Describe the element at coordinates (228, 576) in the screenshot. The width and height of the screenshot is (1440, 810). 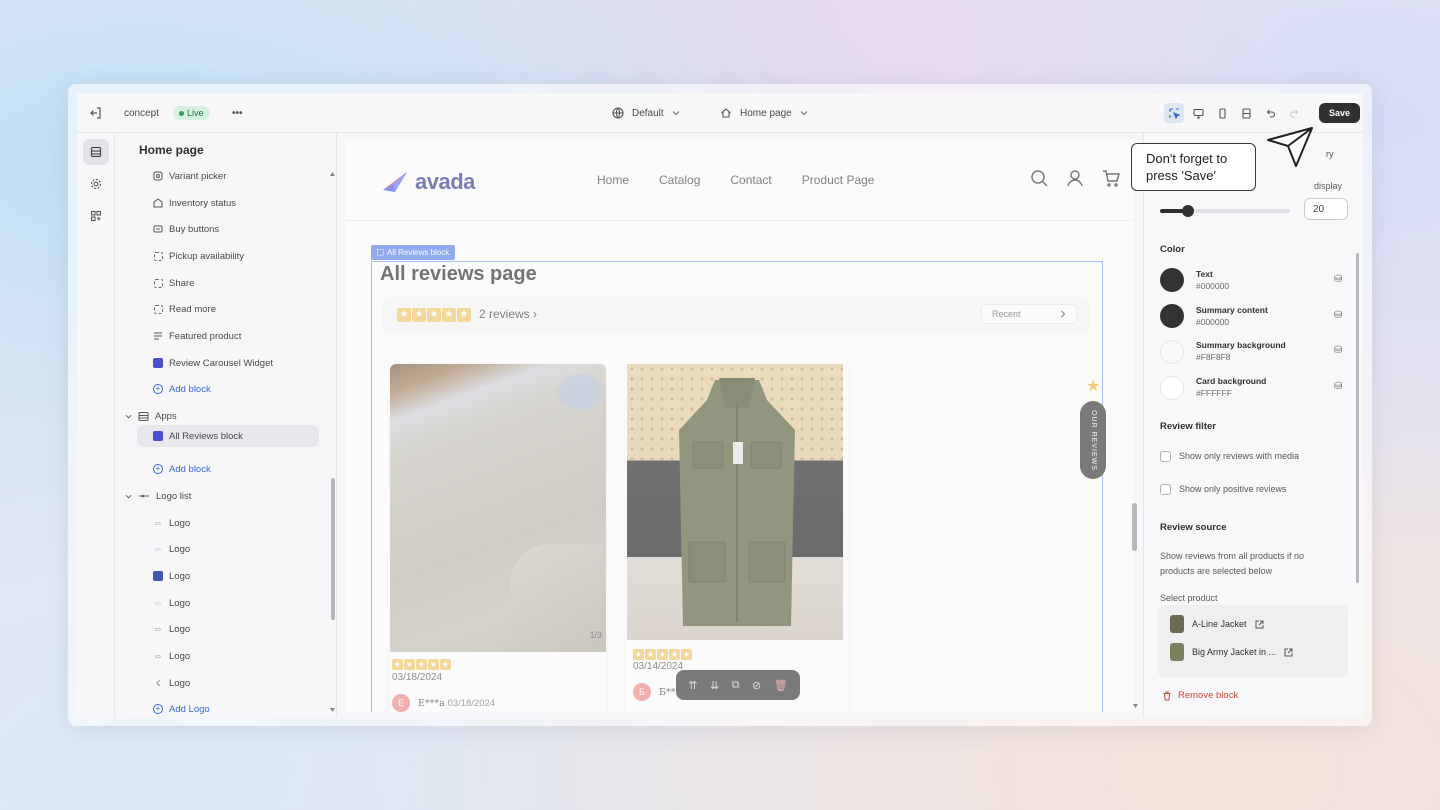
I see `tree-item-logo: Logo` at that location.